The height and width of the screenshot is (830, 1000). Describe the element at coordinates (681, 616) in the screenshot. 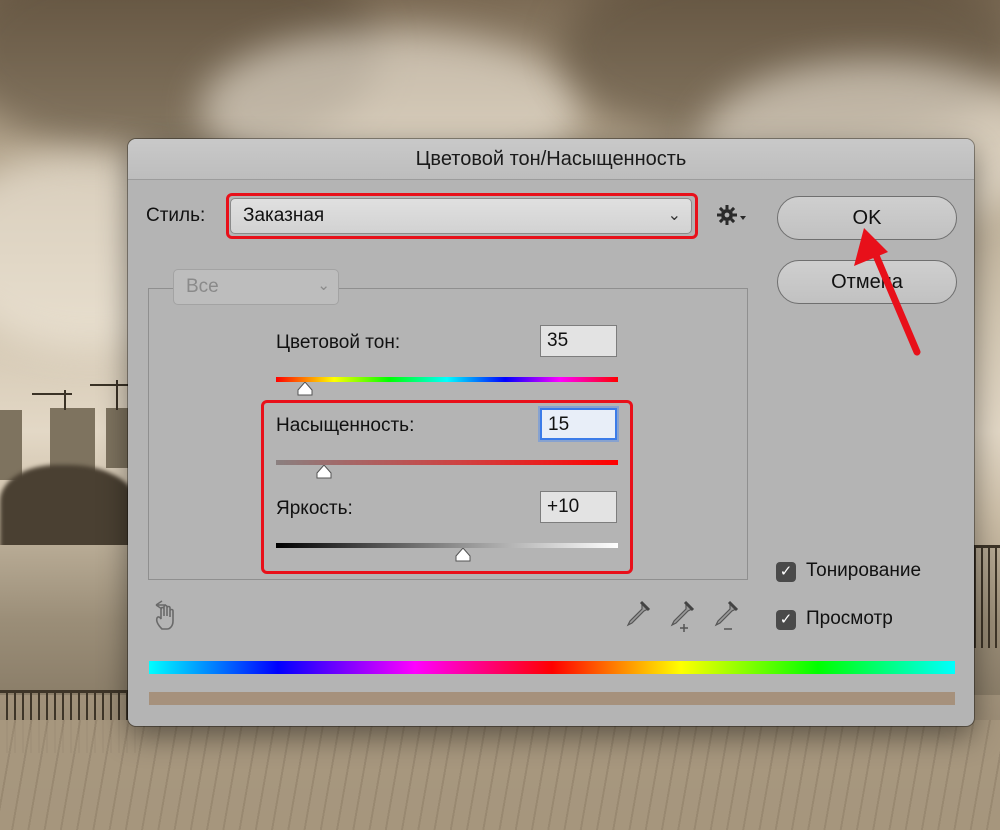

I see `eyedropper-add-icon` at that location.